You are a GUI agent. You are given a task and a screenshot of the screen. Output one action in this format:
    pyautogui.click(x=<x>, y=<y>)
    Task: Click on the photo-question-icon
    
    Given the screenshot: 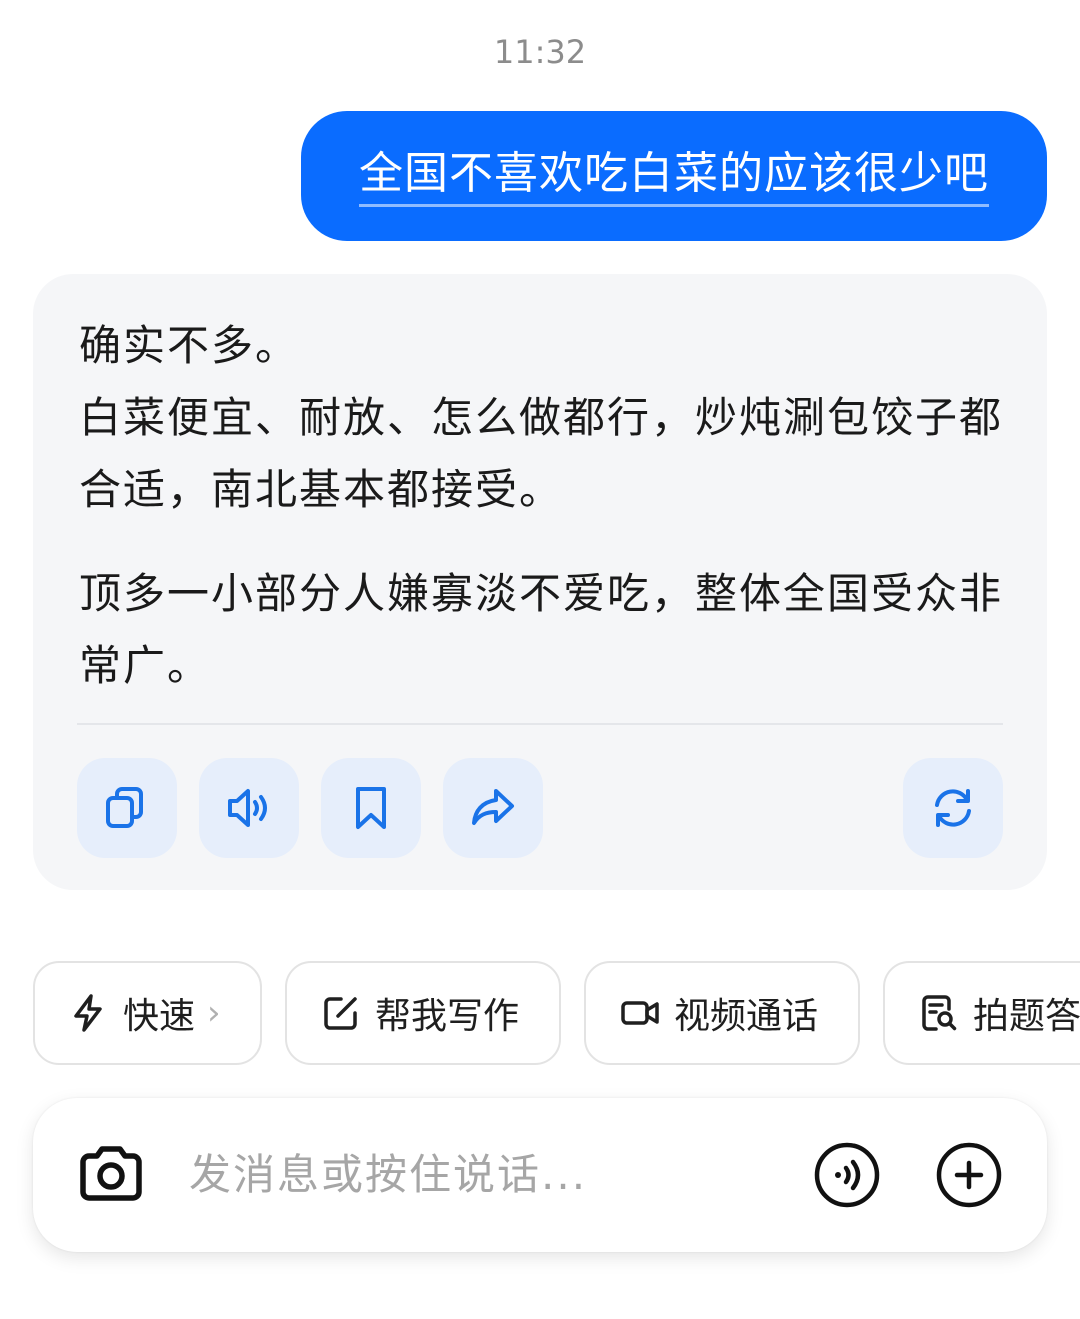 What is the action you would take?
    pyautogui.click(x=939, y=1013)
    